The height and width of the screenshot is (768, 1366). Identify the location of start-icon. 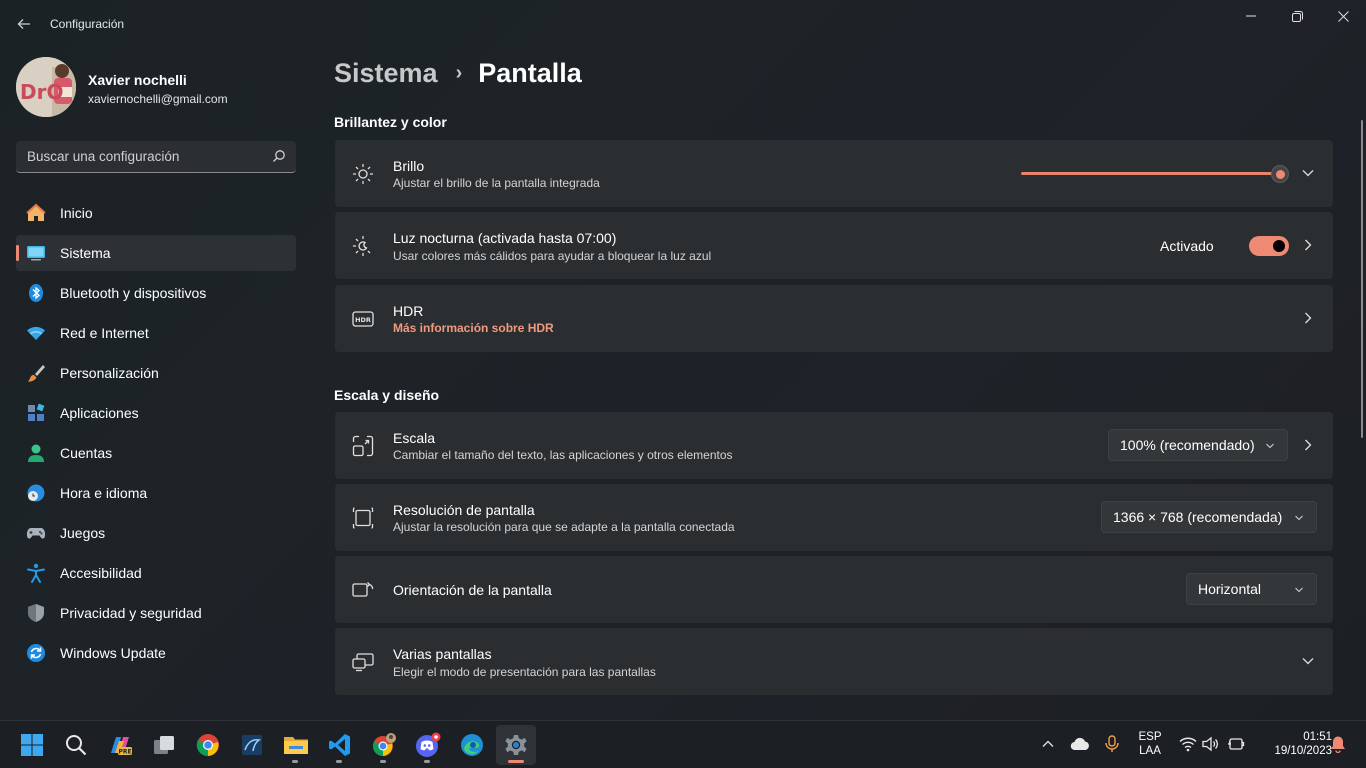
(32, 745).